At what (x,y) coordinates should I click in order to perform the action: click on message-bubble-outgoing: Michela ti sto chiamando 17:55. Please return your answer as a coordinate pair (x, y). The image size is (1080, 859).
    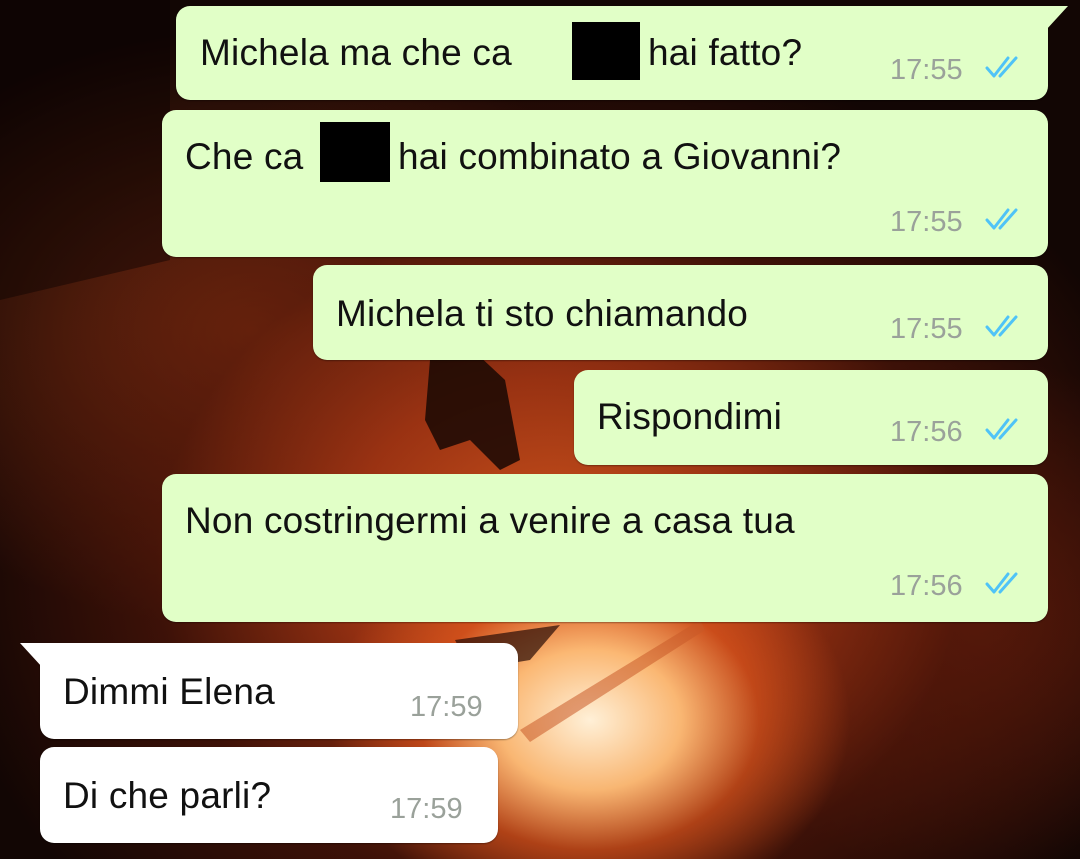
    Looking at the image, I should click on (680, 312).